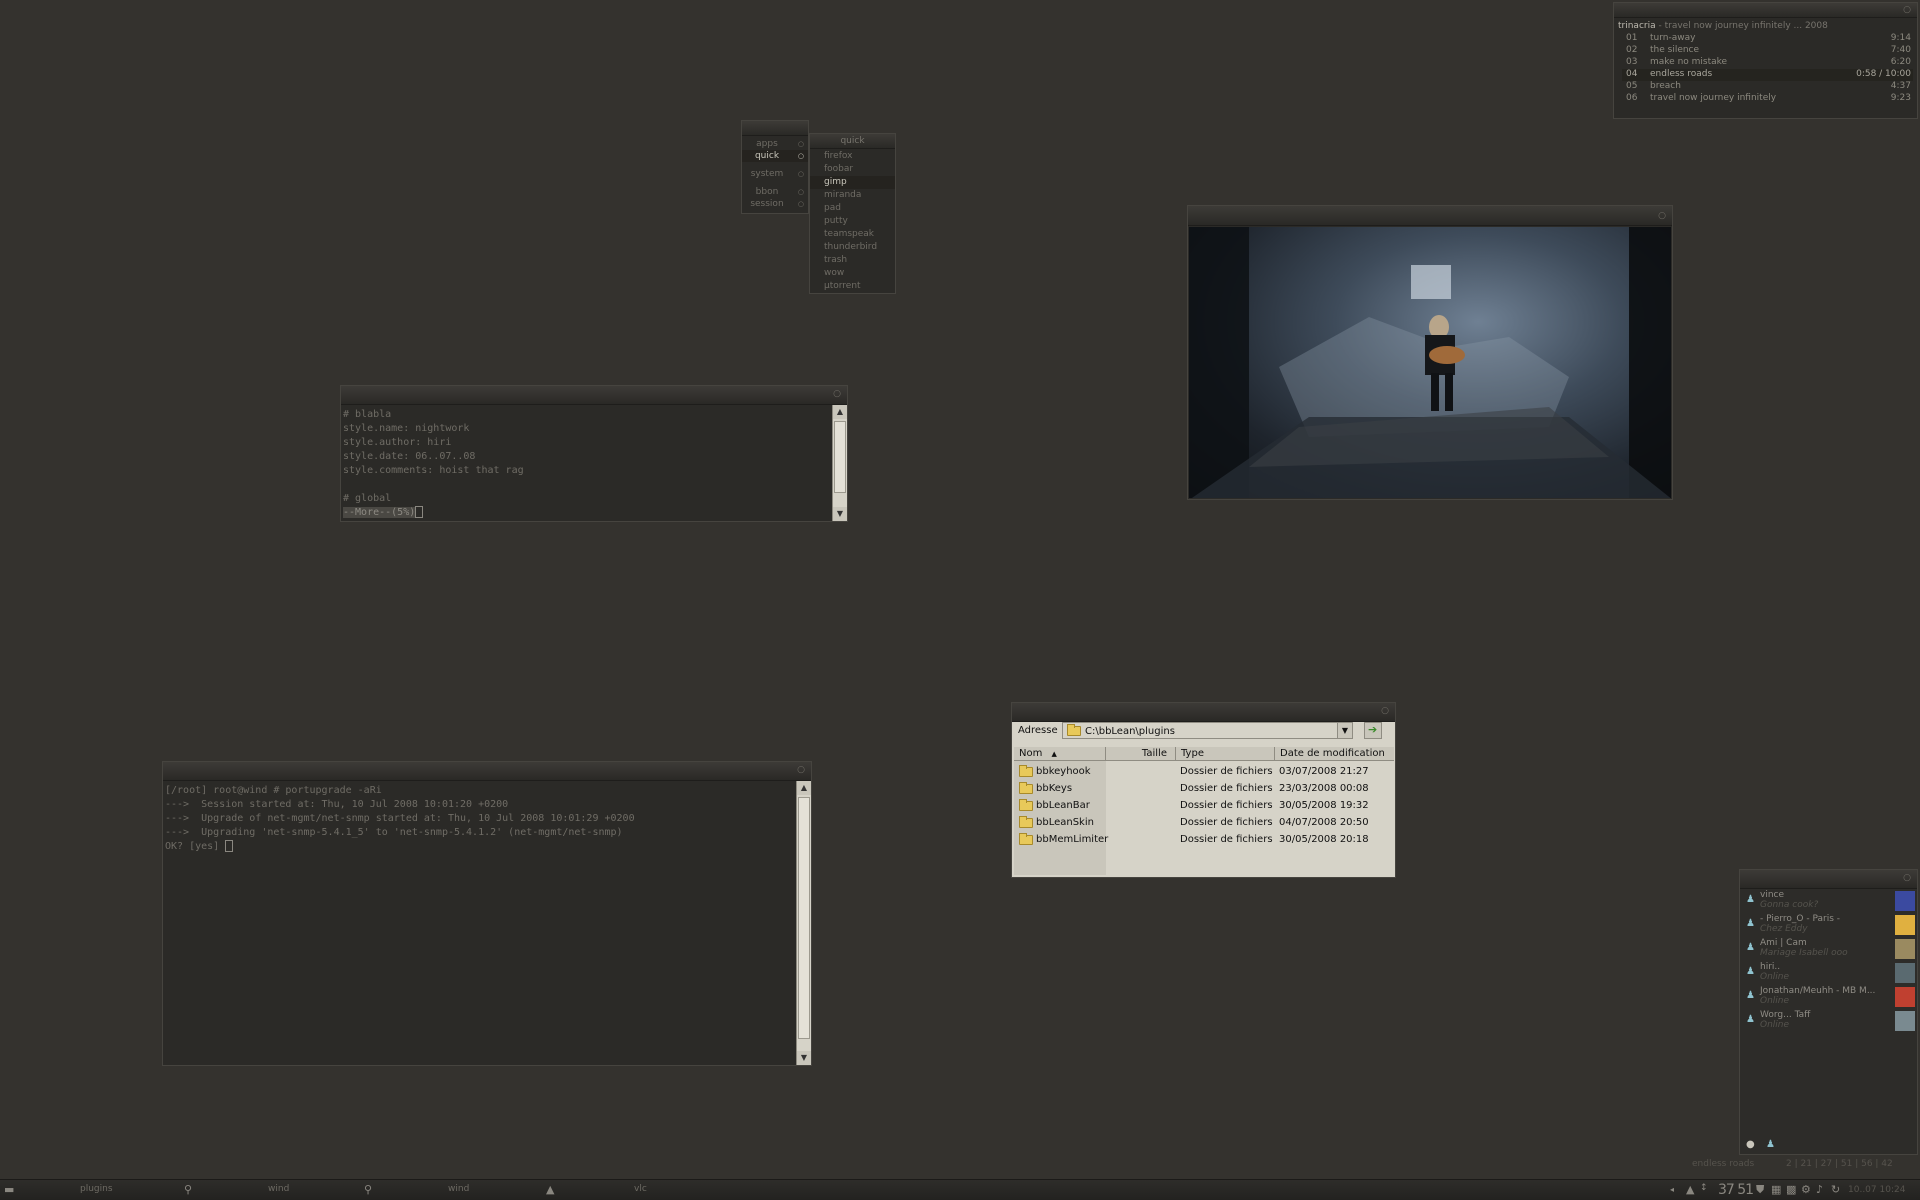  Describe the element at coordinates (1767, 51) in the screenshot. I see `track-row: 02 the silence 7:40` at that location.